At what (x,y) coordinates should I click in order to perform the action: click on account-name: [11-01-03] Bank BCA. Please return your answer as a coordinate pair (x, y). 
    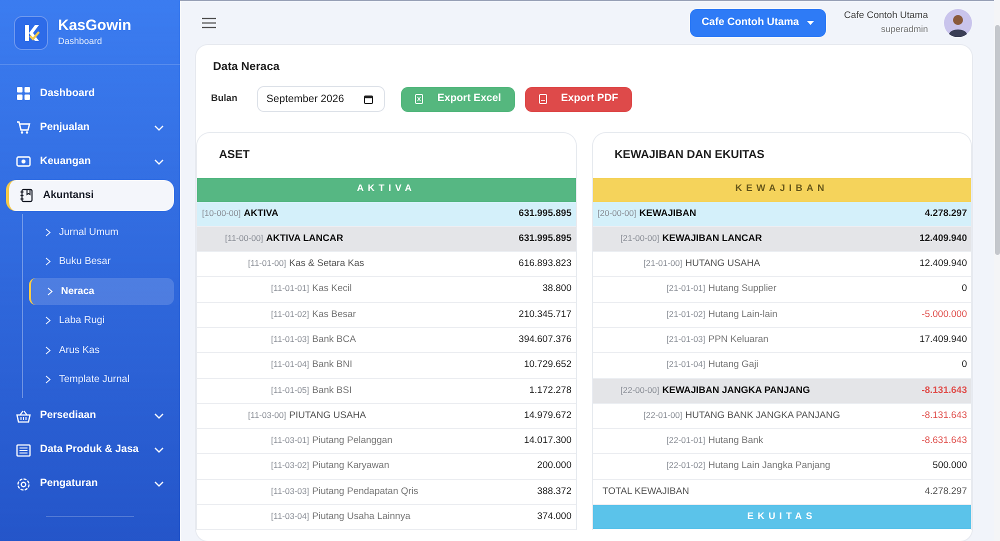
    Looking at the image, I should click on (313, 340).